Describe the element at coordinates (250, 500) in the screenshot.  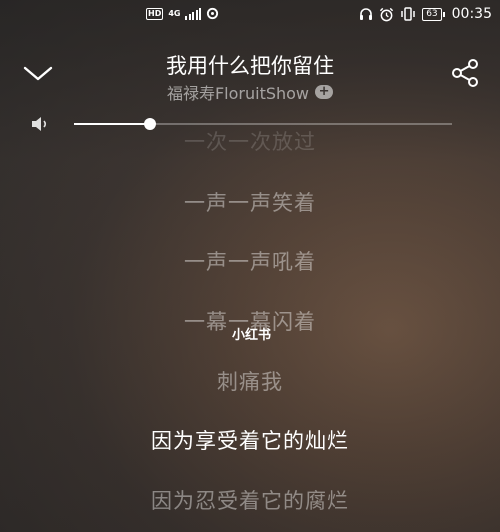
I see `lyric-line: 因为忍受着它的腐烂` at that location.